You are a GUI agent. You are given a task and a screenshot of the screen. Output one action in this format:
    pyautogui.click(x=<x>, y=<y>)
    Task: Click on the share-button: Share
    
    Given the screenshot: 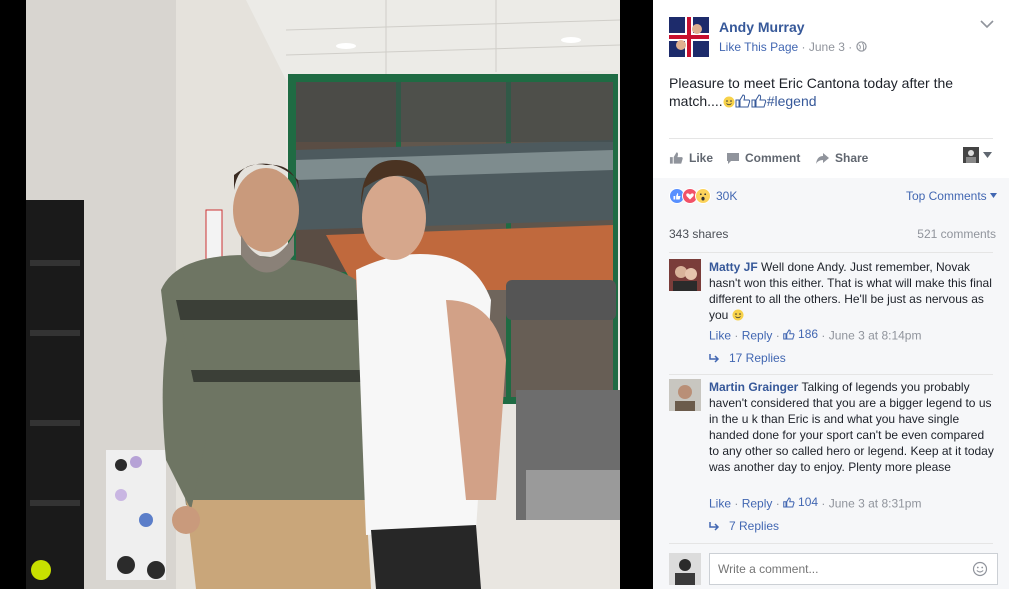 What is the action you would take?
    pyautogui.click(x=841, y=158)
    